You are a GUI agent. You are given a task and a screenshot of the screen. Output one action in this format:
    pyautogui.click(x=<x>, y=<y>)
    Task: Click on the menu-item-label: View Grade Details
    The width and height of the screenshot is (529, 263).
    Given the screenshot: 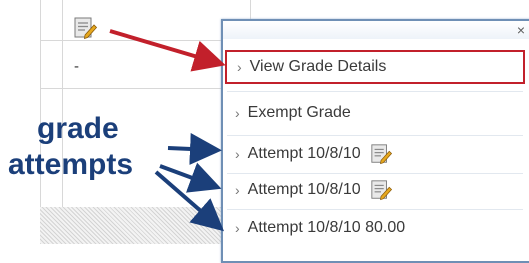 What is the action you would take?
    pyautogui.click(x=318, y=66)
    